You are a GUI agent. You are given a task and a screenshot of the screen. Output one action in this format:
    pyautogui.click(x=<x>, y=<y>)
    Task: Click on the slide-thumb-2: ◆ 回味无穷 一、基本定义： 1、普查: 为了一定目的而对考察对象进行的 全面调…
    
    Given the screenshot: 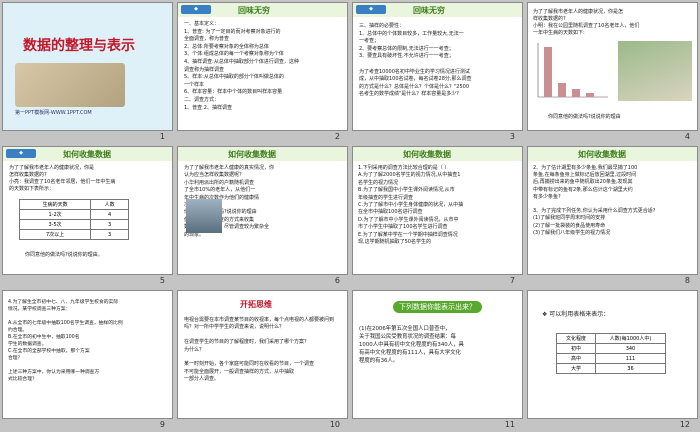 What is the action you would take?
    pyautogui.click(x=262, y=72)
    